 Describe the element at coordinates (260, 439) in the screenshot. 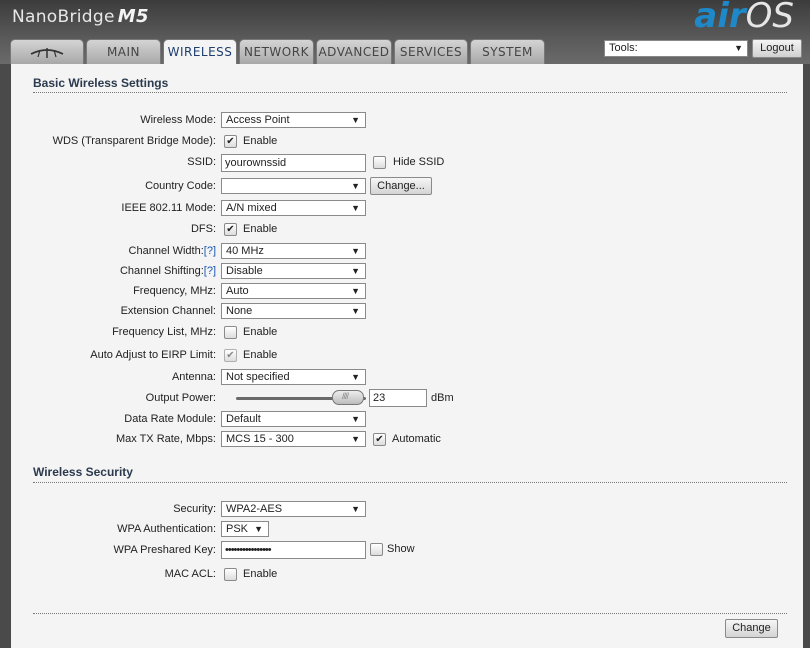

I see `max-tx-value: MCS 15 - 300` at that location.